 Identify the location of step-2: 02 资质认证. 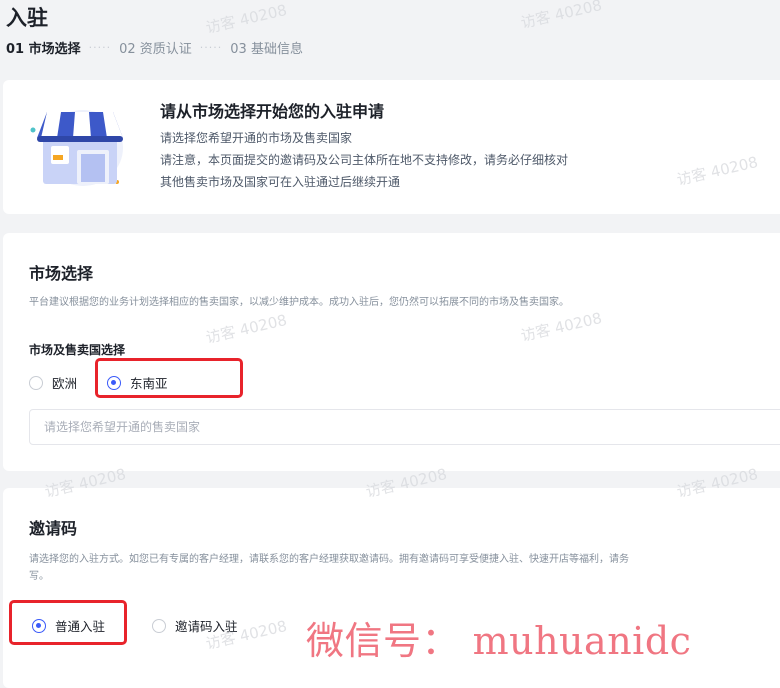
(155, 49).